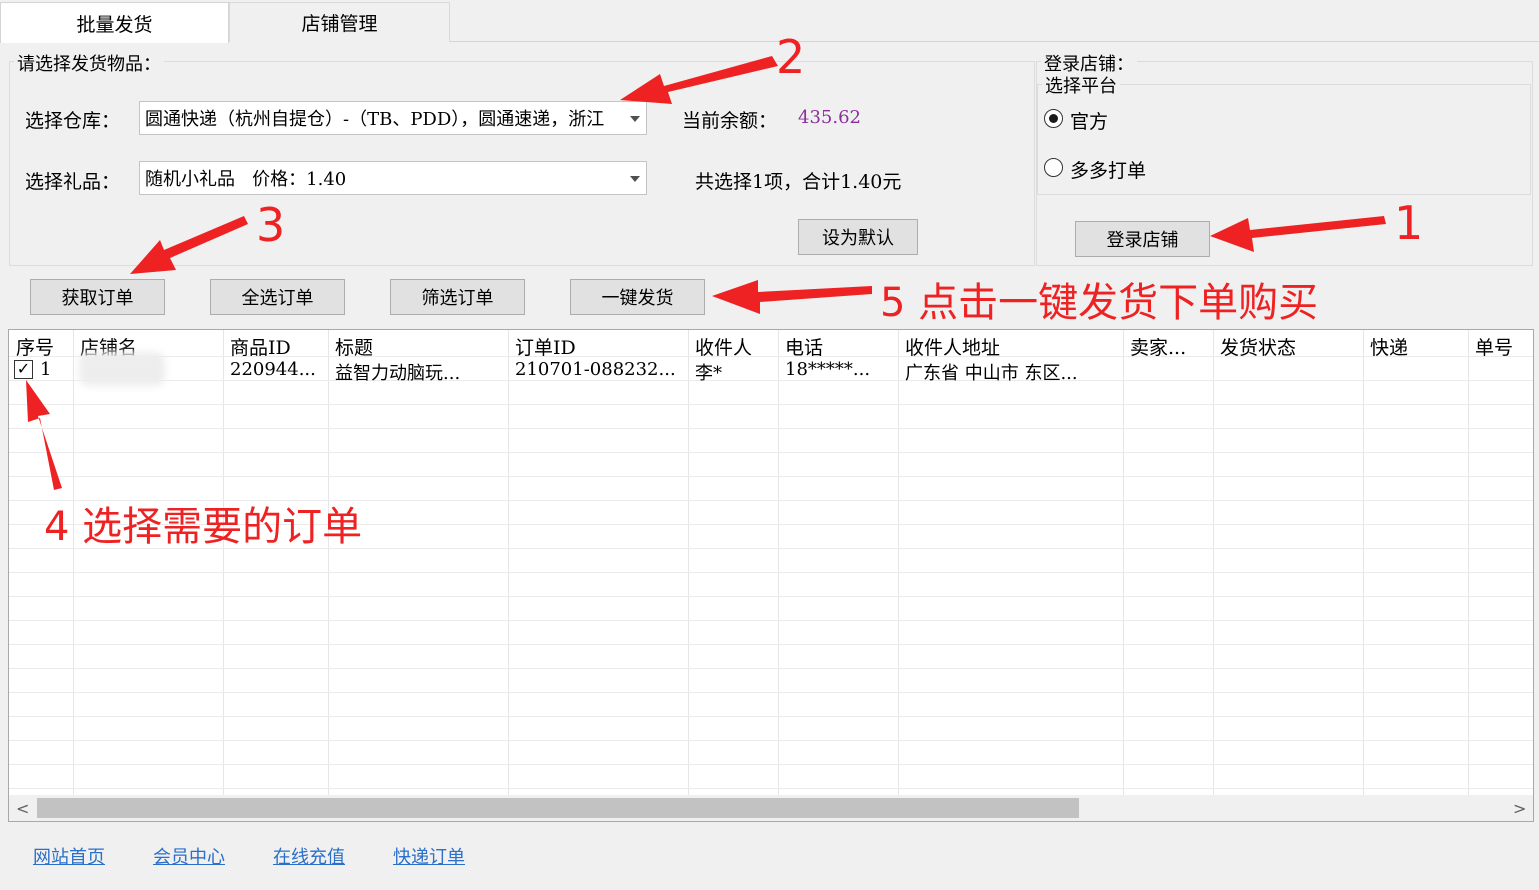 This screenshot has width=1539, height=890. I want to click on tab-shop-manage: 店铺管理, so click(339, 22).